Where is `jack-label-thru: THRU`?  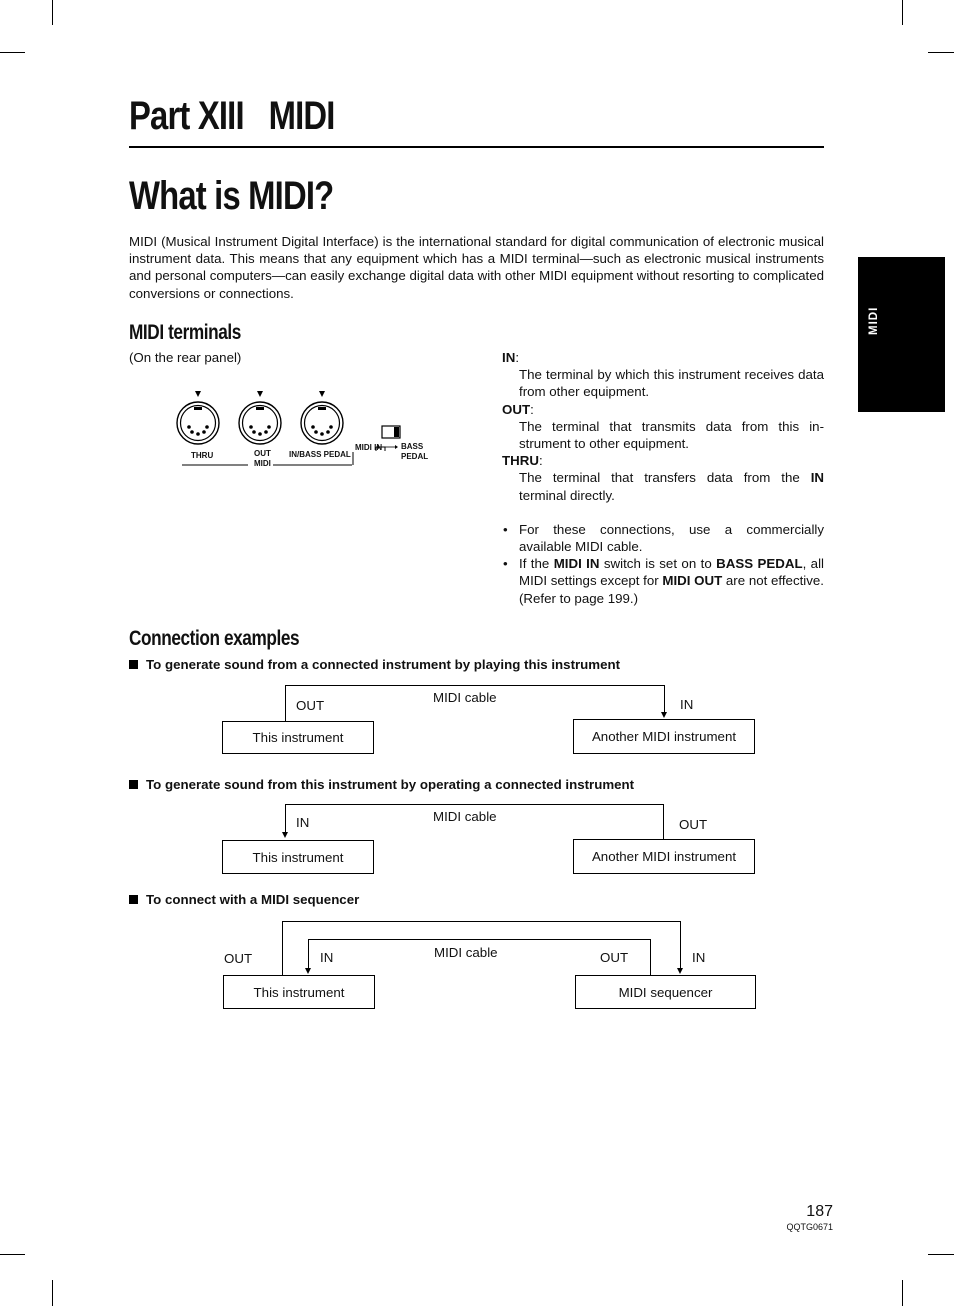
jack-label-thru: THRU is located at coordinates (202, 455).